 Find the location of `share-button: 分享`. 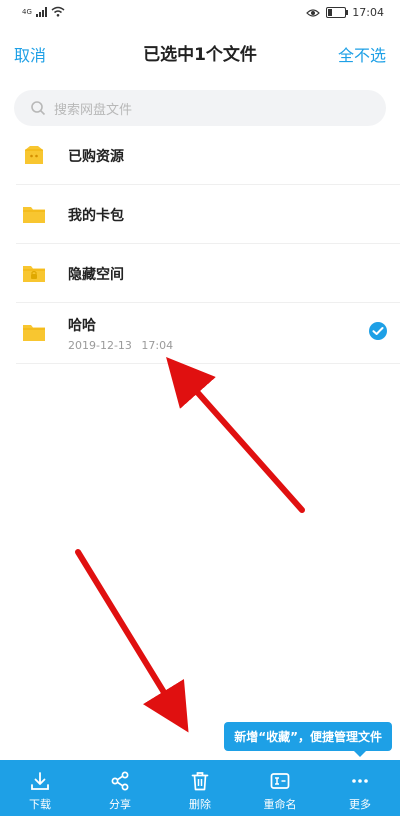

share-button: 分享 is located at coordinates (120, 788).